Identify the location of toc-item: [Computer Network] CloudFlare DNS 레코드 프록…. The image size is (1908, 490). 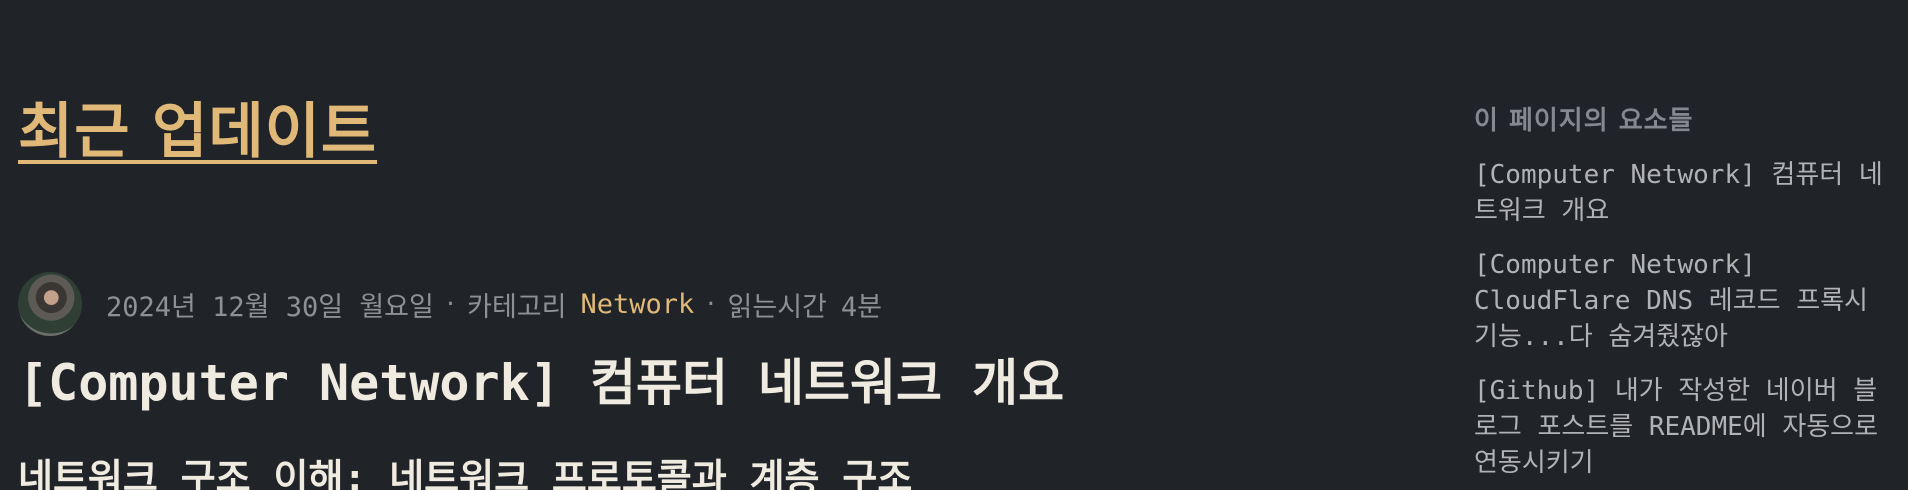
(1684, 301).